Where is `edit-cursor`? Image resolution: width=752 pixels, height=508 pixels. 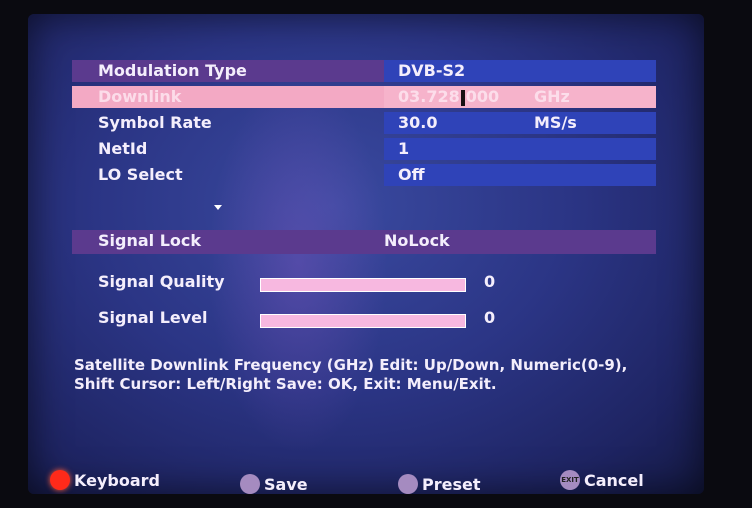
edit-cursor is located at coordinates (462, 97).